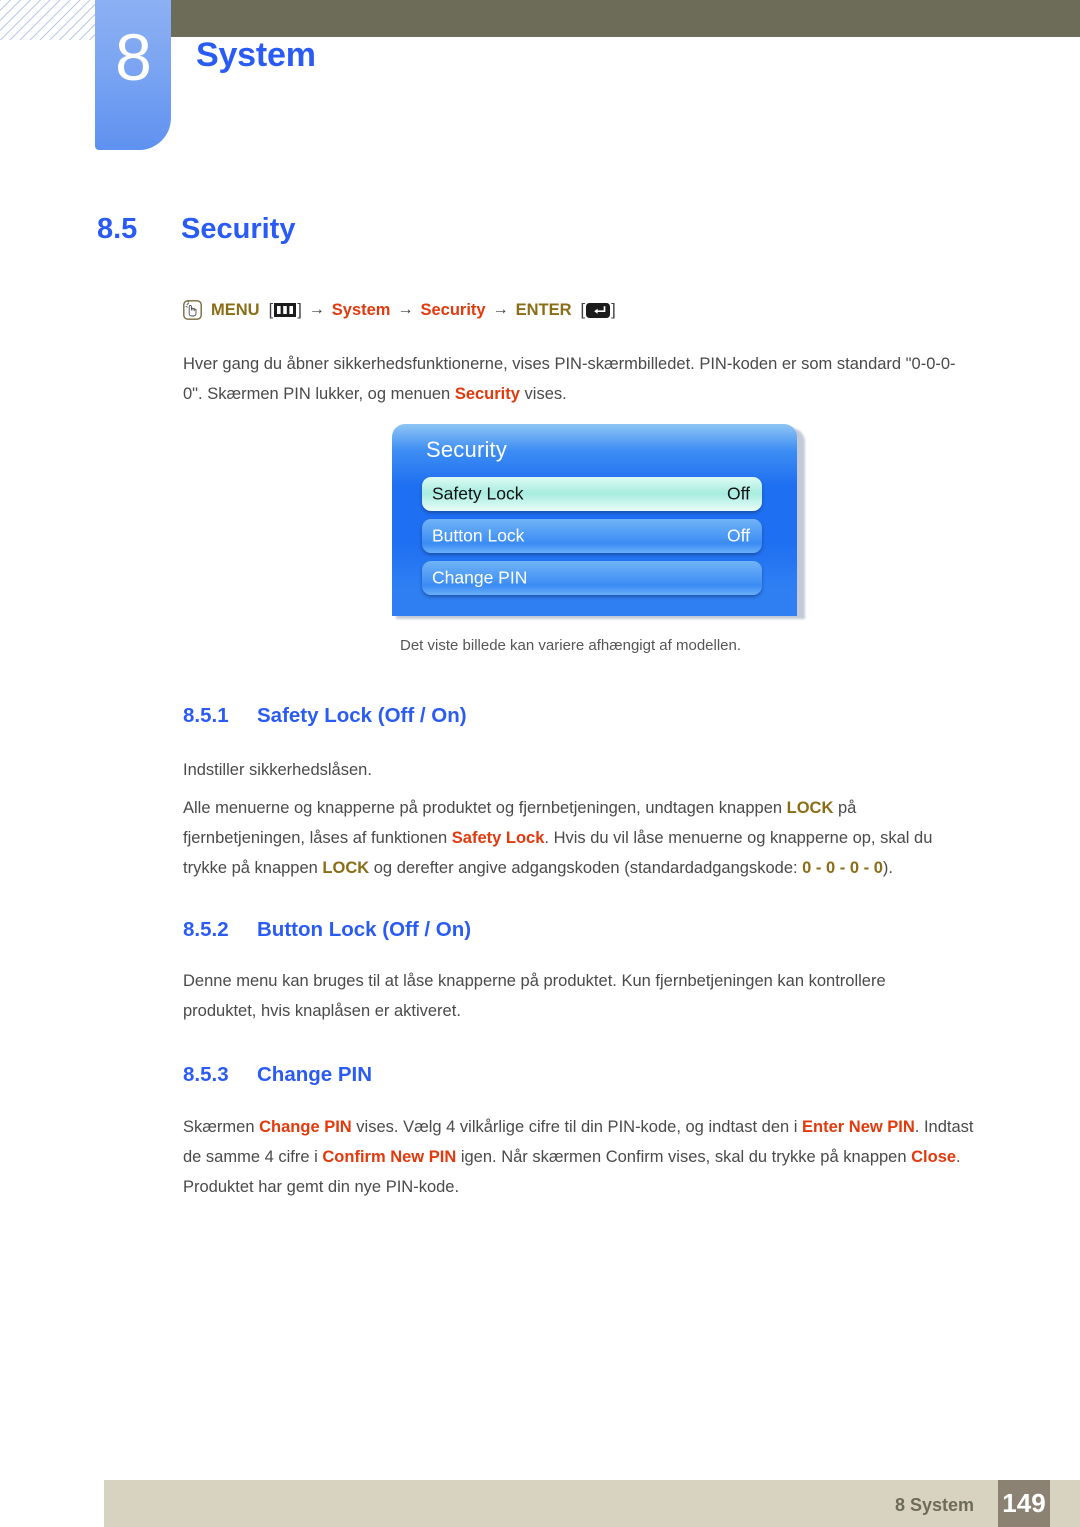  Describe the element at coordinates (285, 310) in the screenshot. I see `menu-bars-icon` at that location.